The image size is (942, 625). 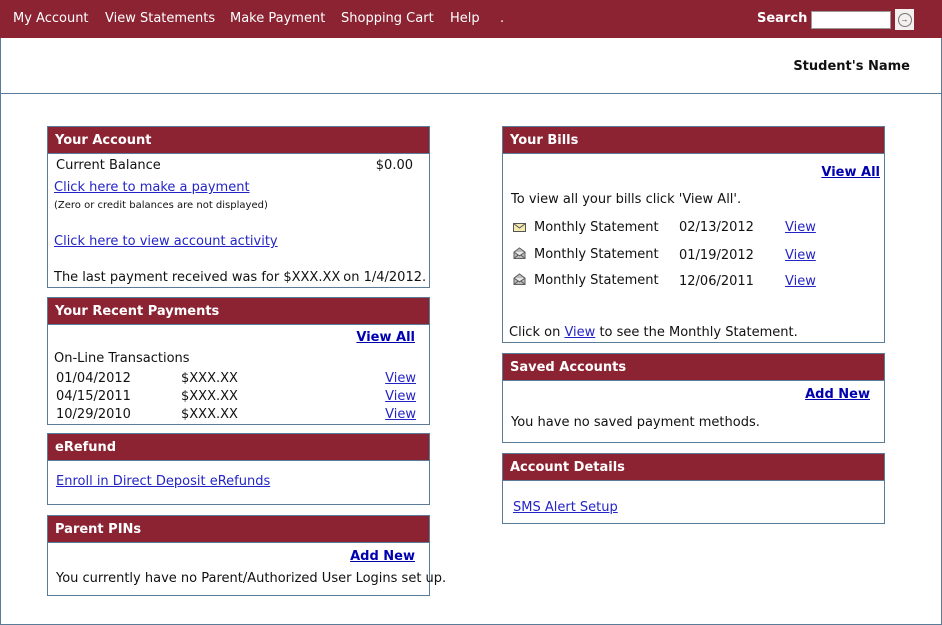 What do you see at coordinates (535, 332) in the screenshot?
I see `bills-footer-prefix: Click on` at bounding box center [535, 332].